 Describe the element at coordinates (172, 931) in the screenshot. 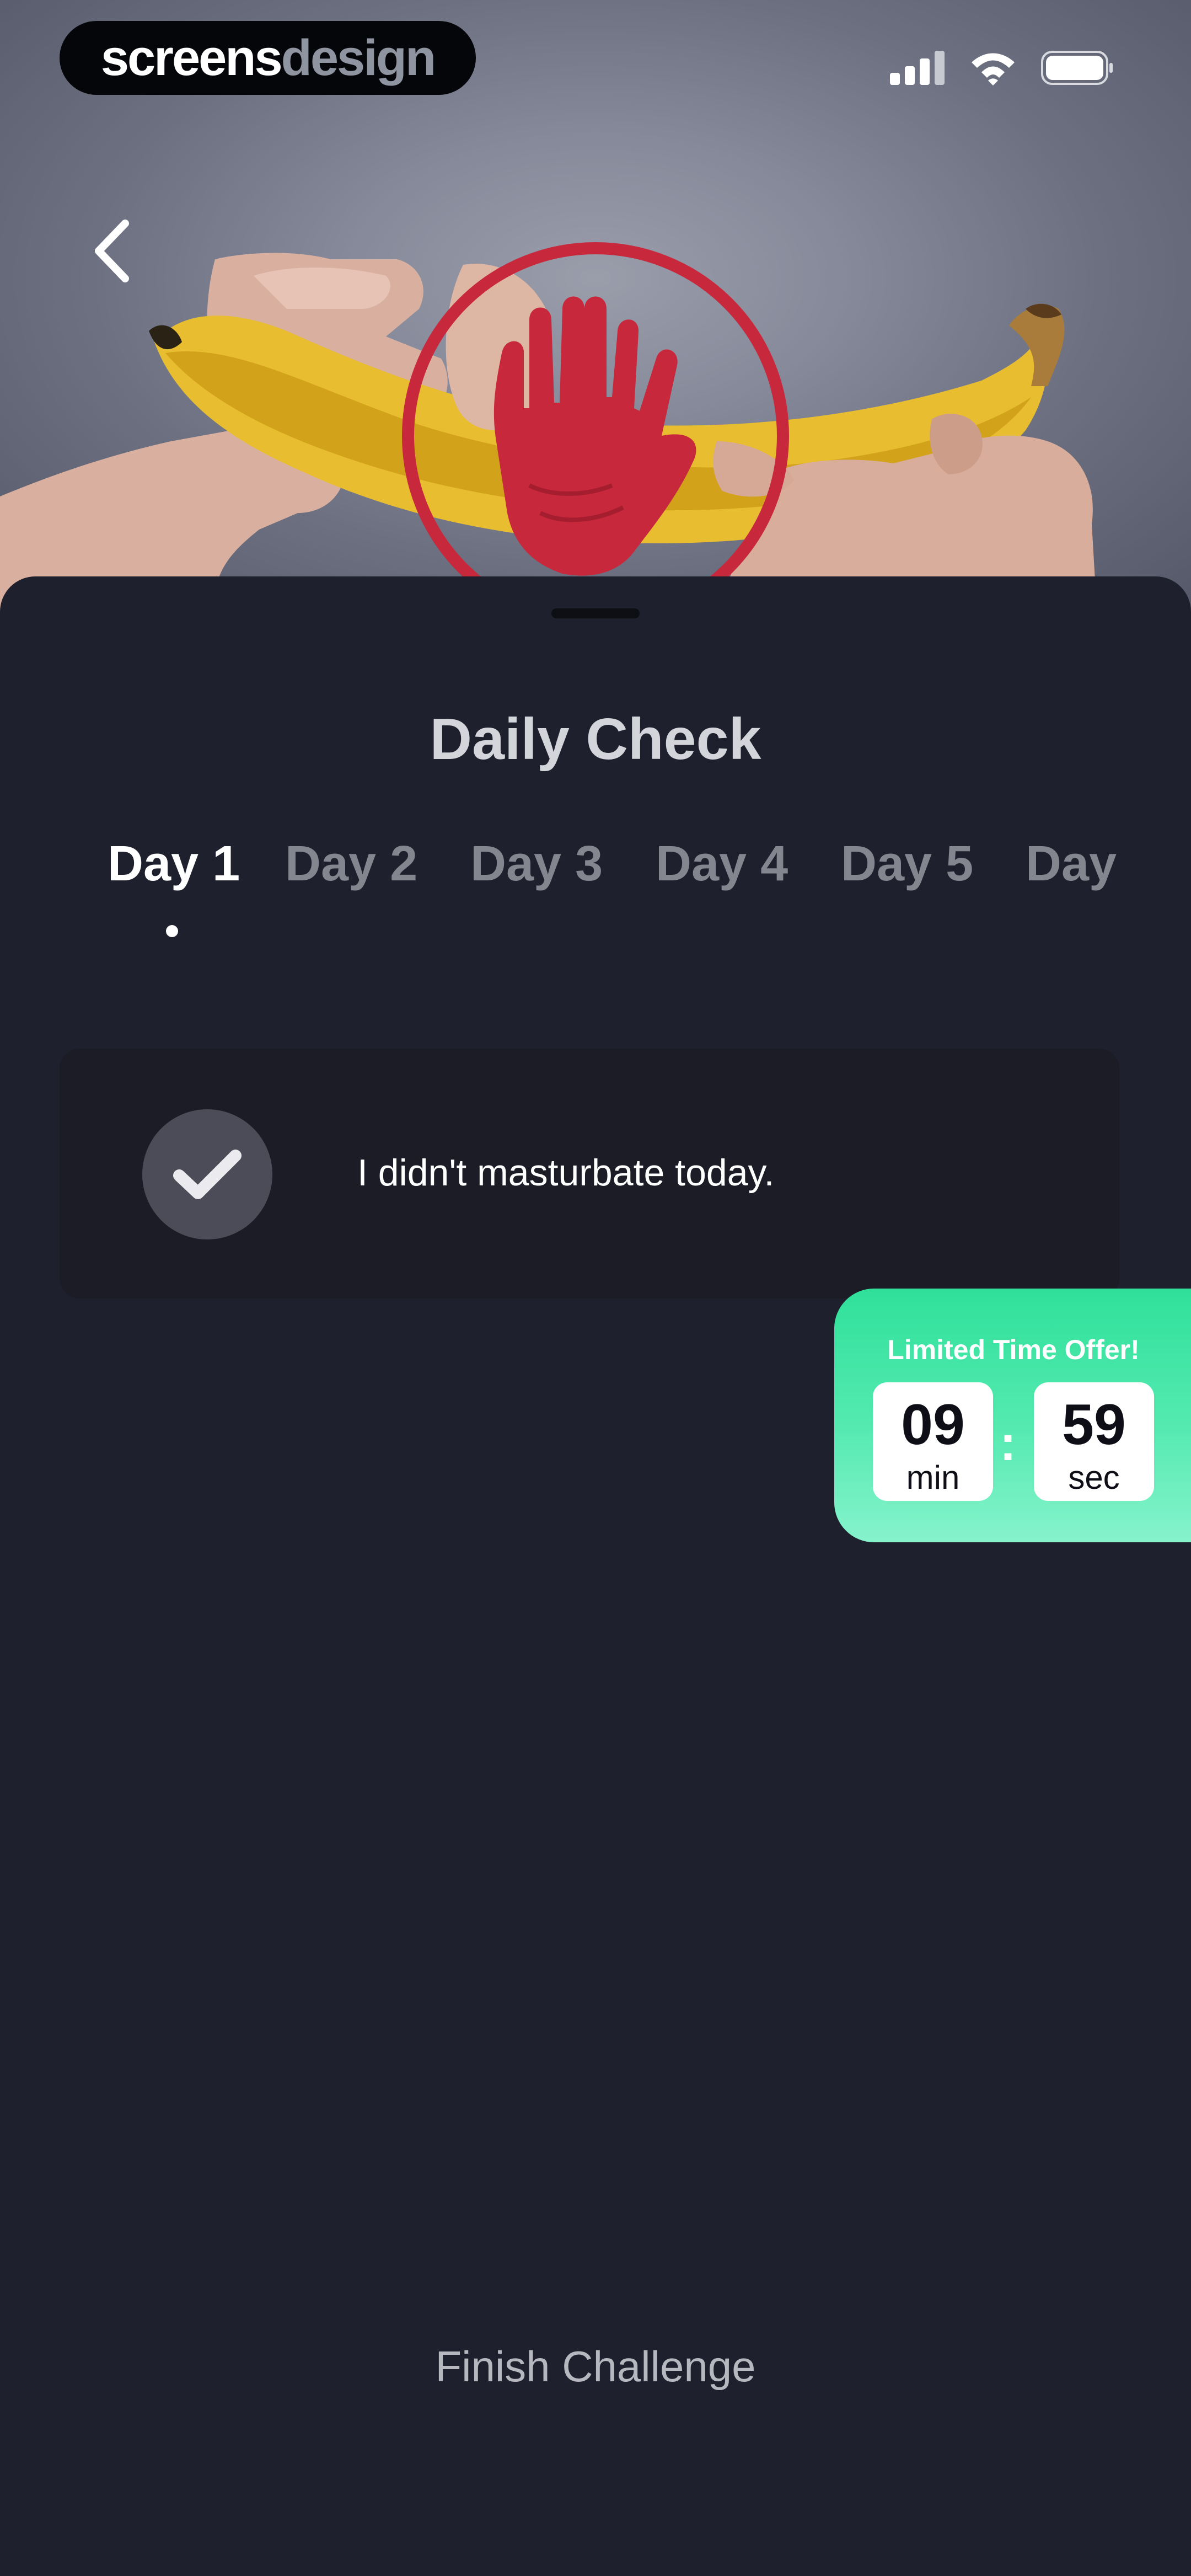

I see `active-tab-indicator` at that location.